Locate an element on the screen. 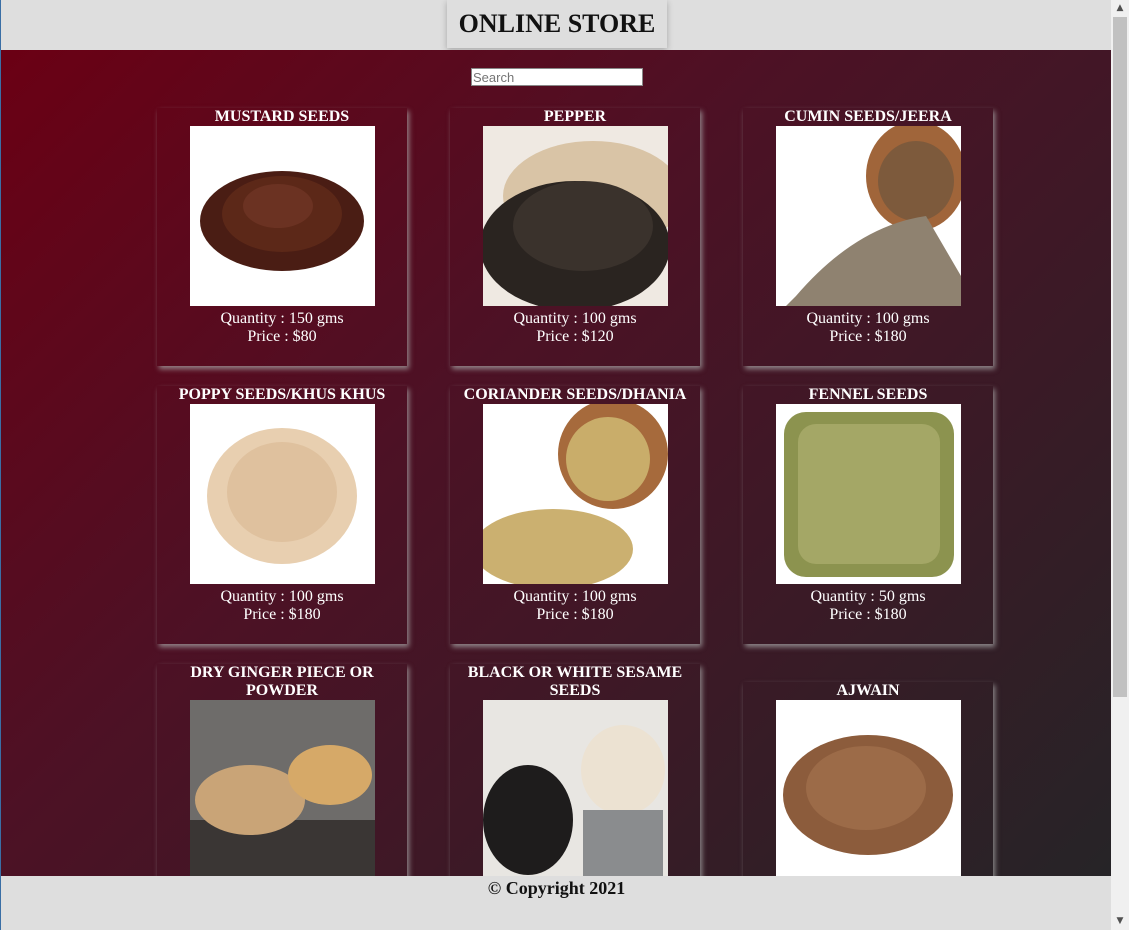 The height and width of the screenshot is (930, 1129). product-price: Price : $80 is located at coordinates (282, 336).